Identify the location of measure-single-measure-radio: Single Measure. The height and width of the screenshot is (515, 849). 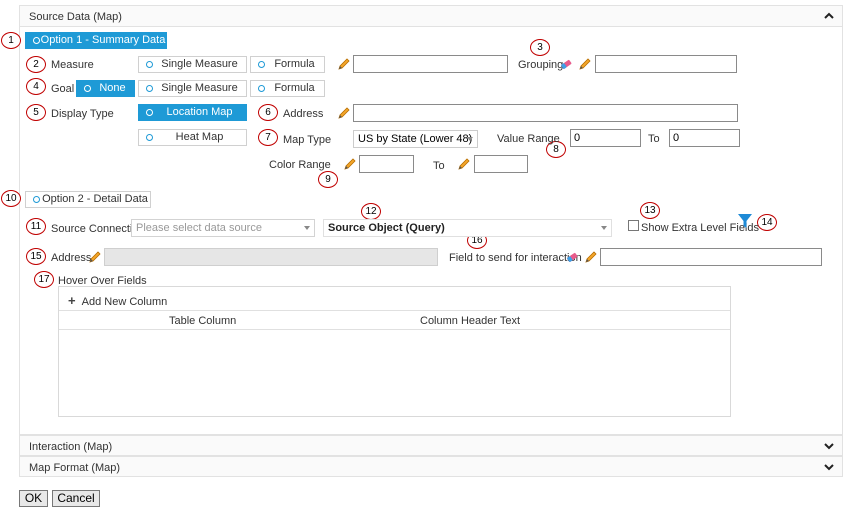
(192, 64).